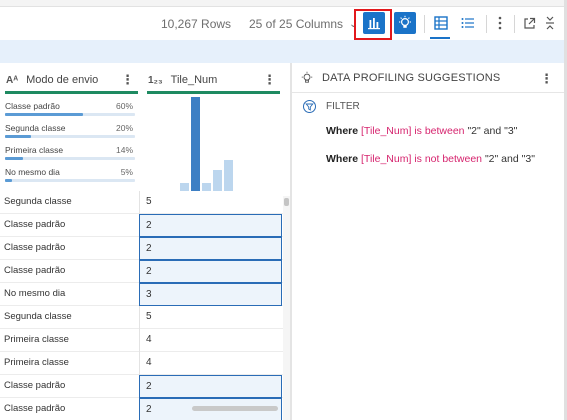 The height and width of the screenshot is (420, 567). I want to click on column-profile-button, so click(374, 23).